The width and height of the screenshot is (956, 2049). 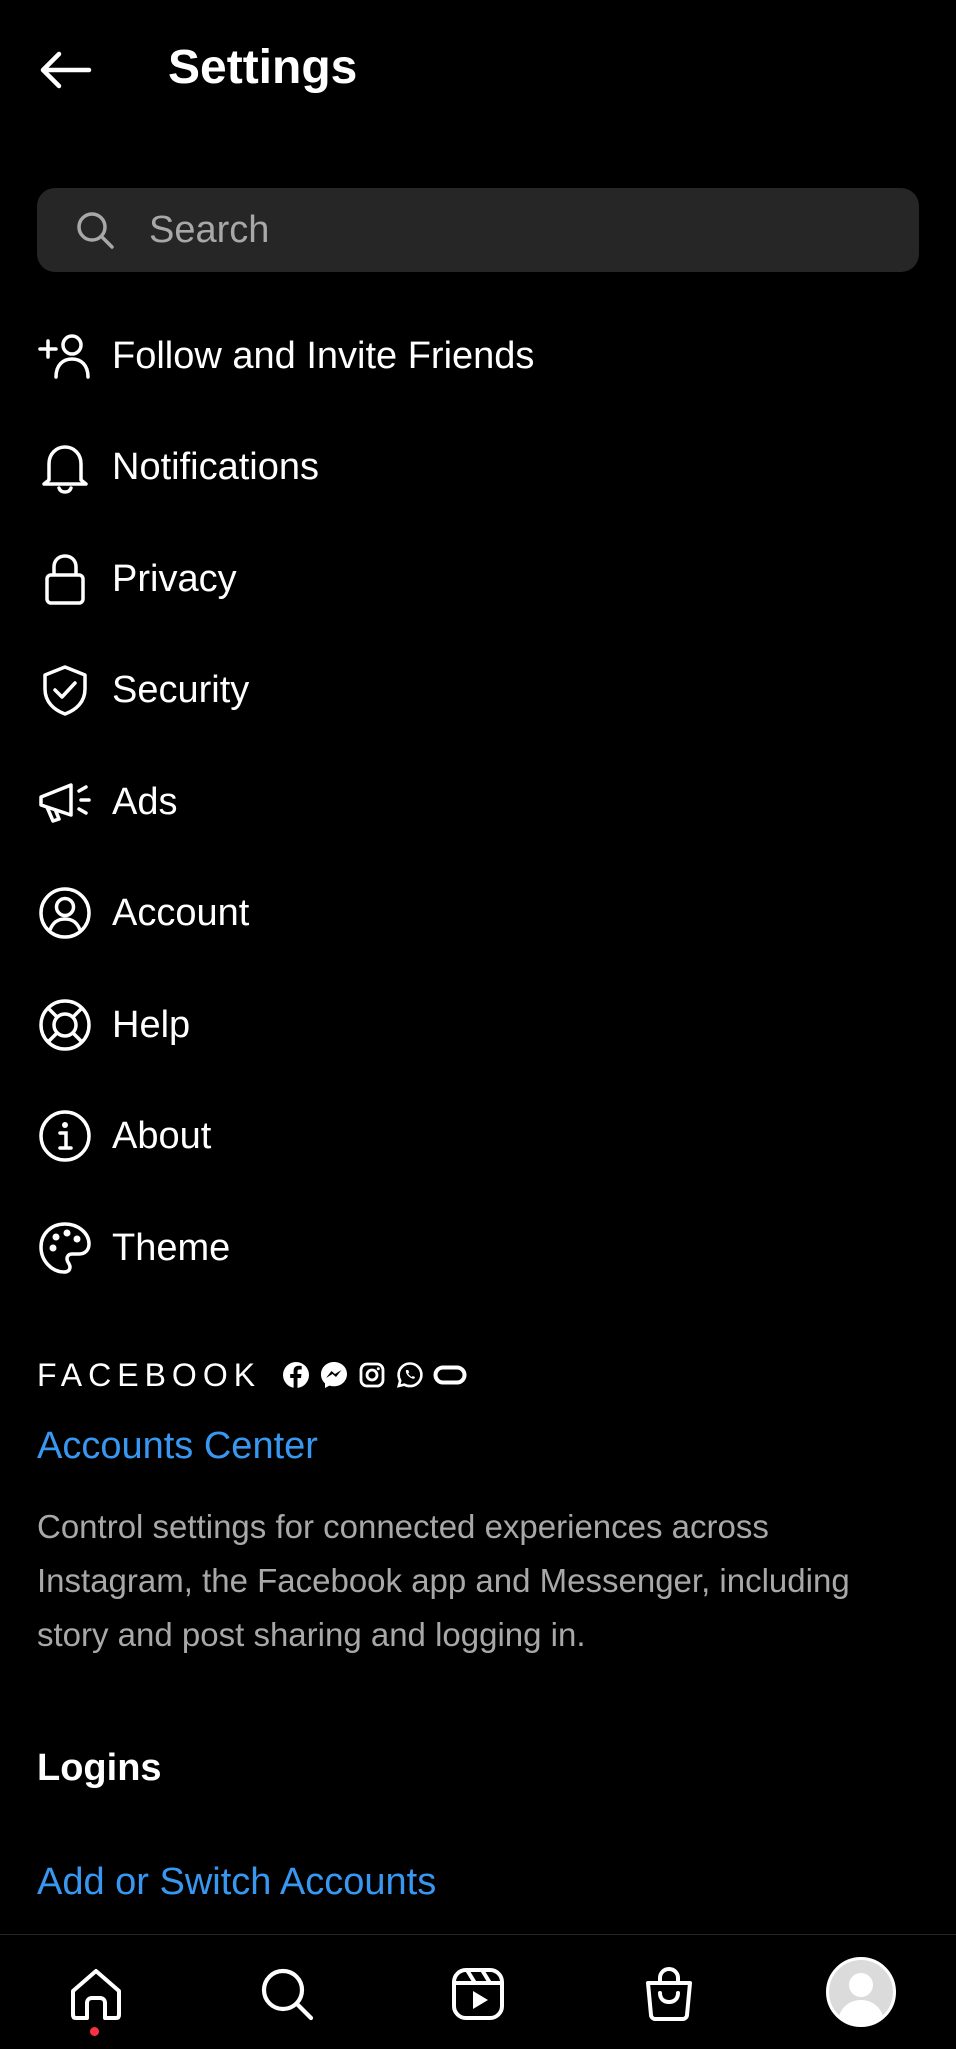 I want to click on reels-icon, so click(x=478, y=1994).